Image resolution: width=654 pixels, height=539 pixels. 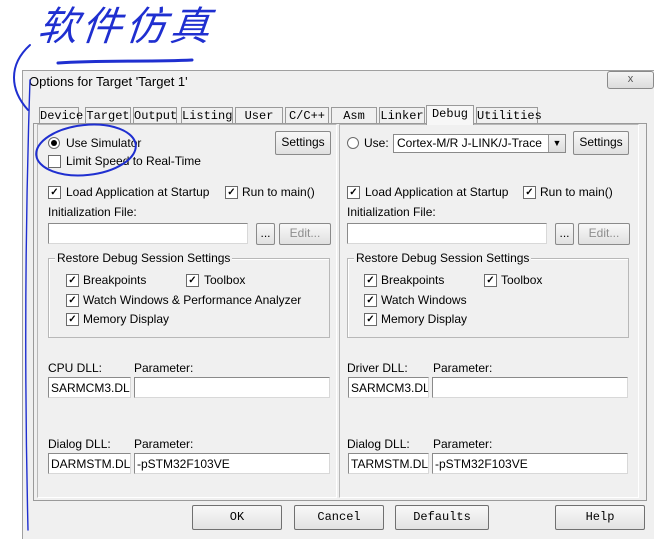 What do you see at coordinates (148, 233) in the screenshot?
I see `init-file-input` at bounding box center [148, 233].